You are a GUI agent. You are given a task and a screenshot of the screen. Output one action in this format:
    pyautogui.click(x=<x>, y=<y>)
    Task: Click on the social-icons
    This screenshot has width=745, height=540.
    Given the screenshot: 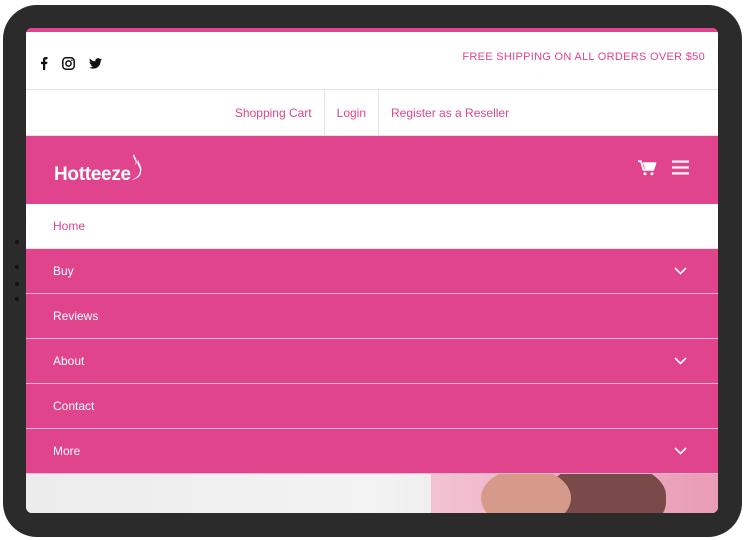 What is the action you would take?
    pyautogui.click(x=71, y=63)
    